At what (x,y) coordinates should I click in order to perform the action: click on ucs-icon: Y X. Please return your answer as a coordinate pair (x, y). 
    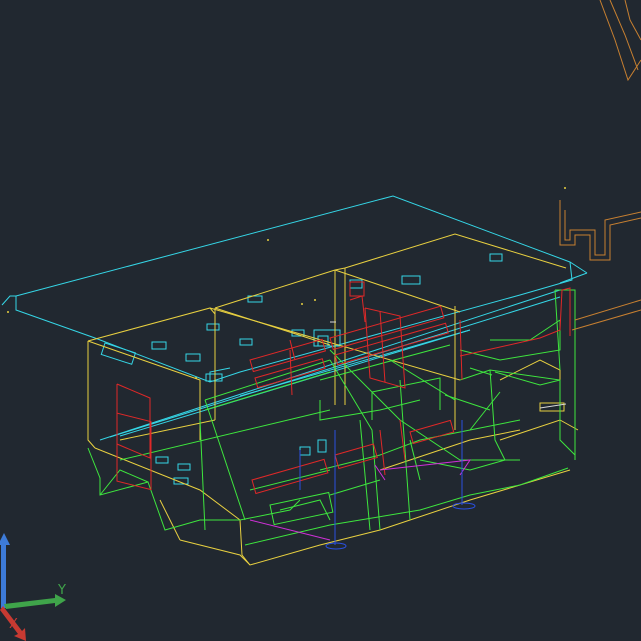
    Looking at the image, I should click on (33, 587).